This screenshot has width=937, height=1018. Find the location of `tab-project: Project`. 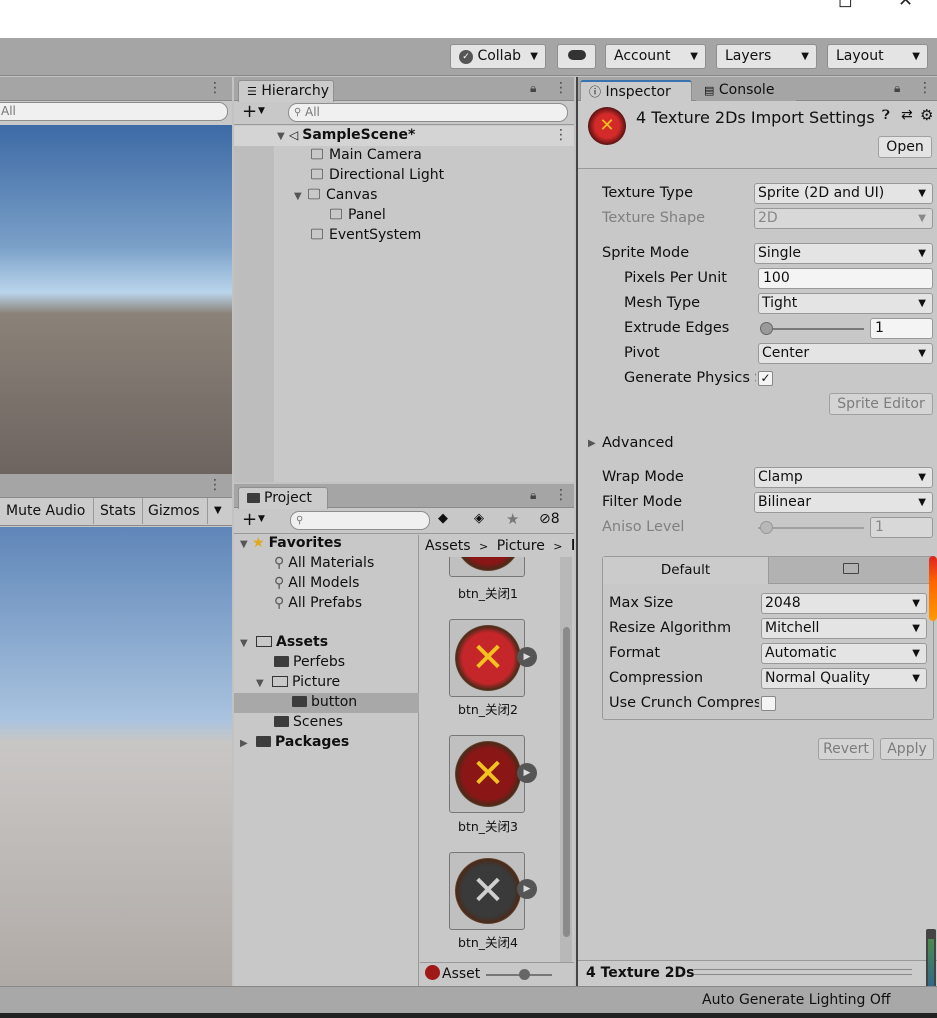

tab-project: Project is located at coordinates (283, 498).